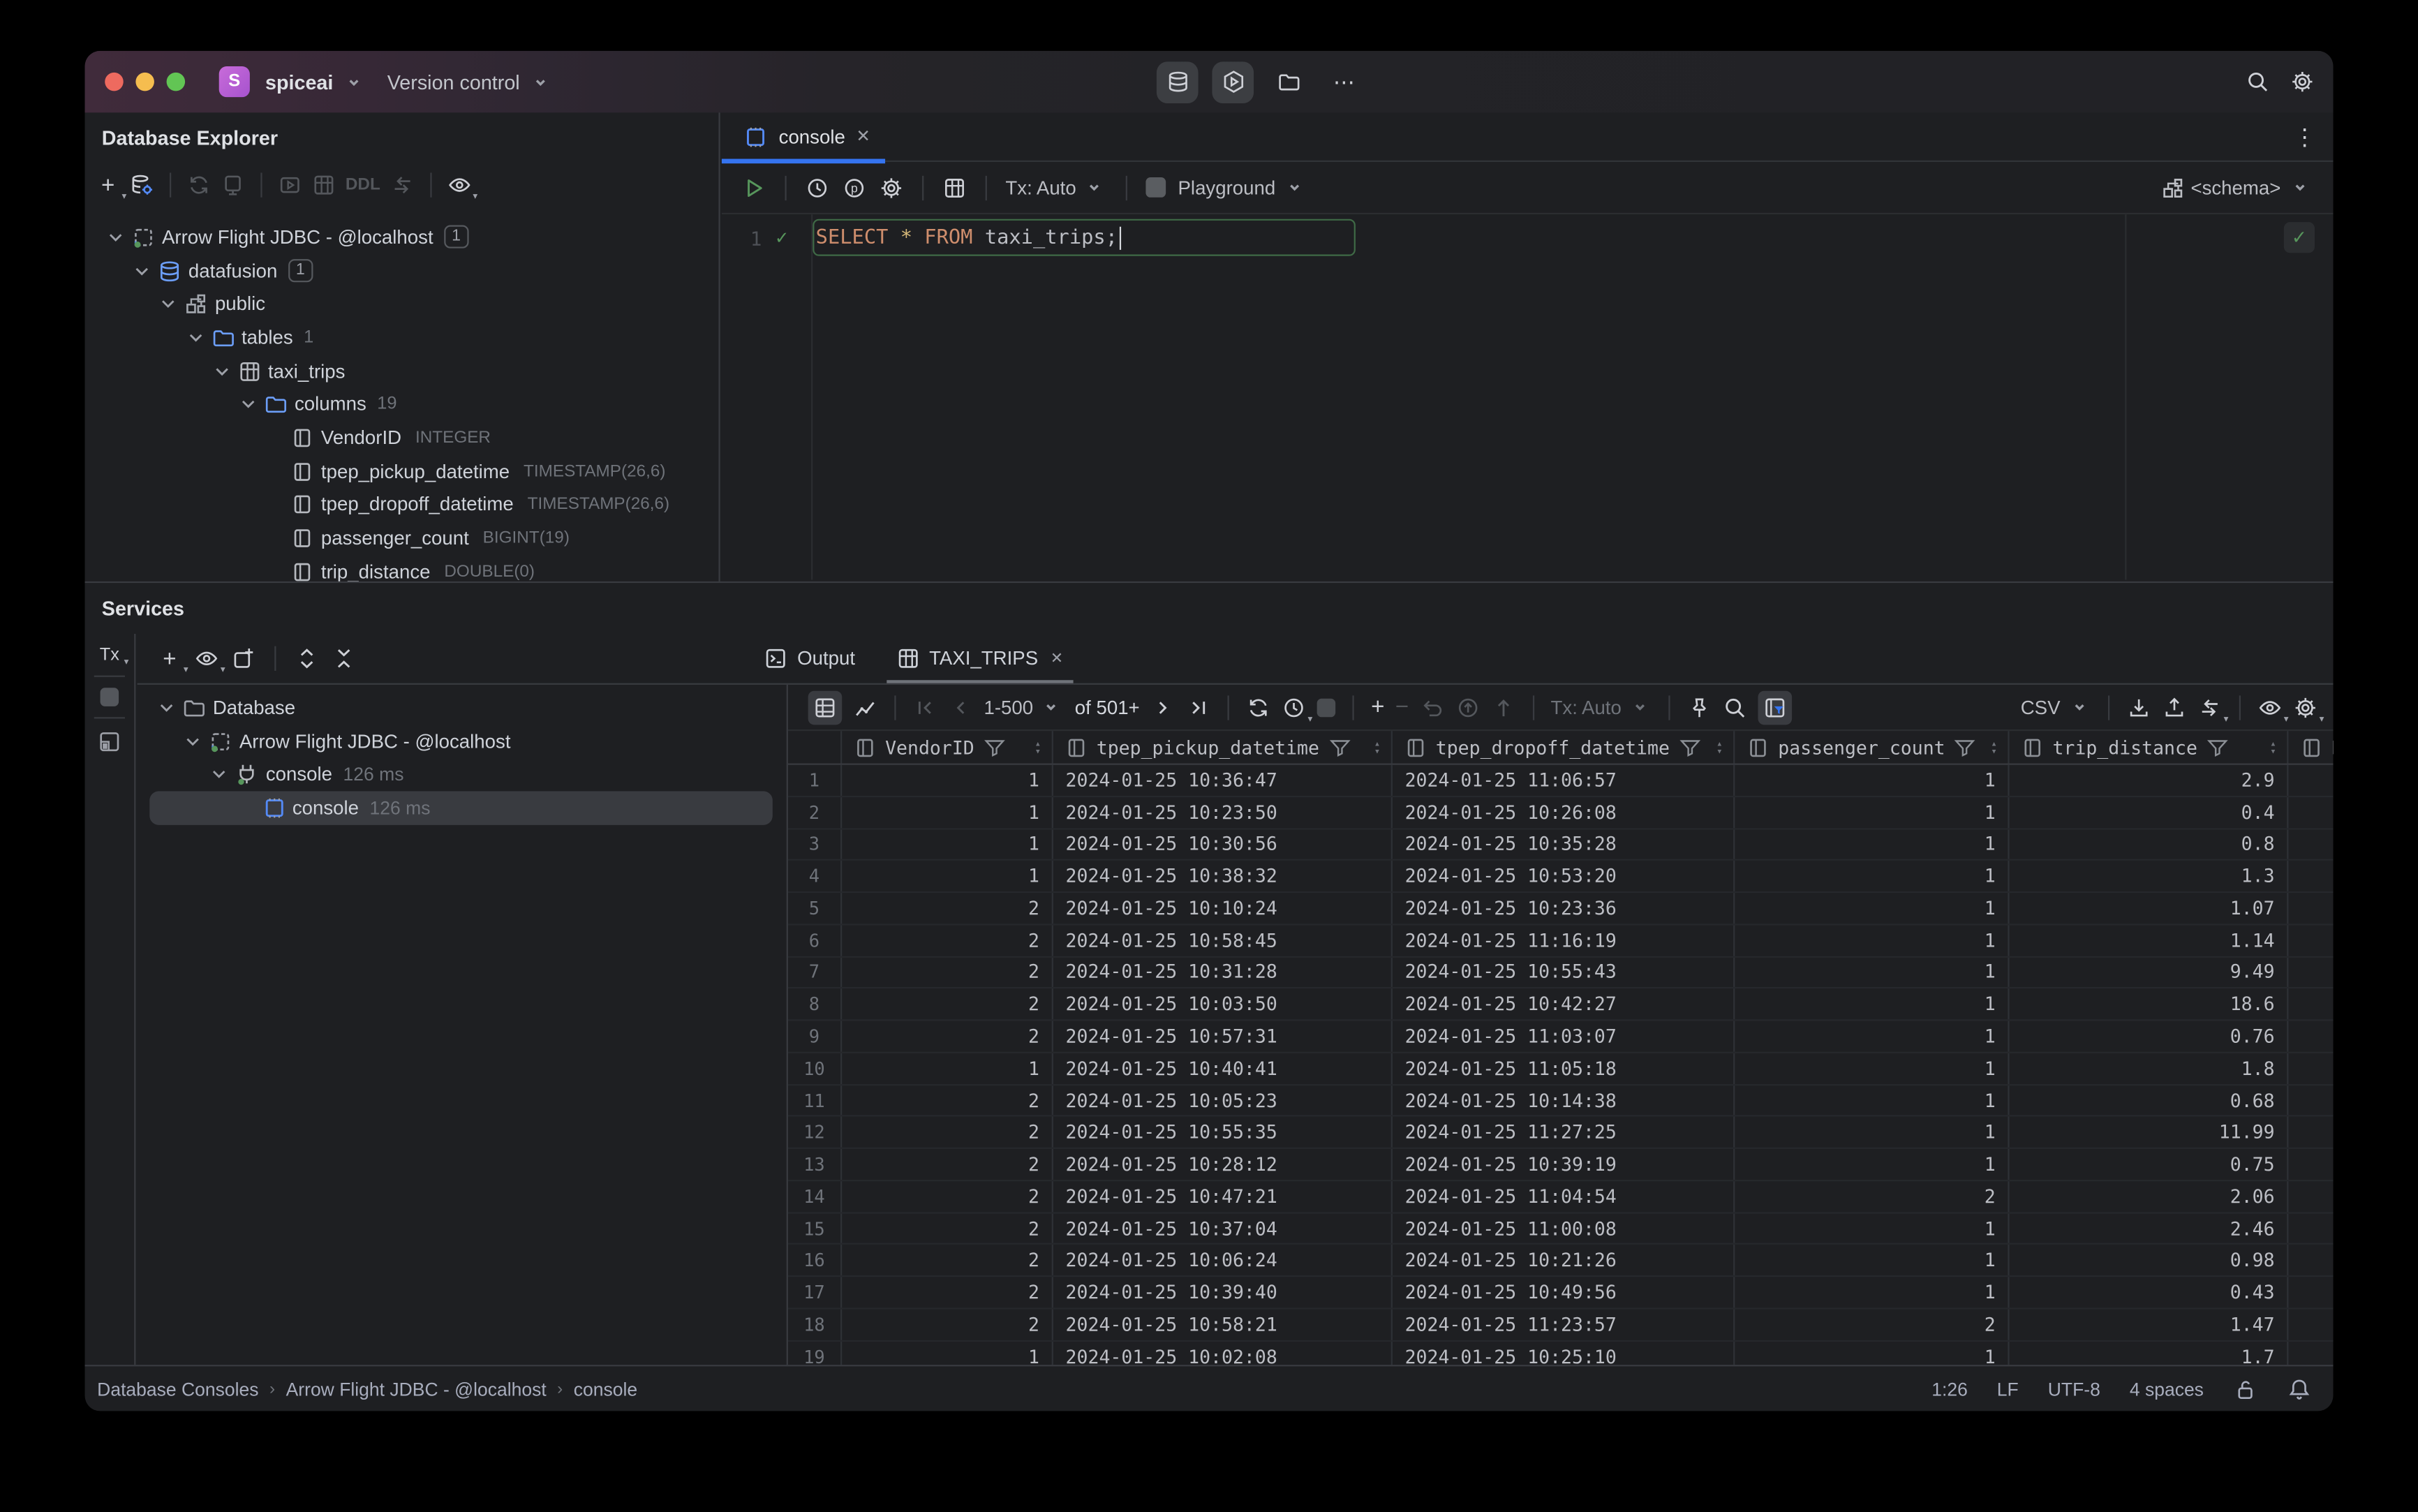 The image size is (2418, 1512). Describe the element at coordinates (2056, 707) in the screenshot. I see `export-format-select: CSV` at that location.